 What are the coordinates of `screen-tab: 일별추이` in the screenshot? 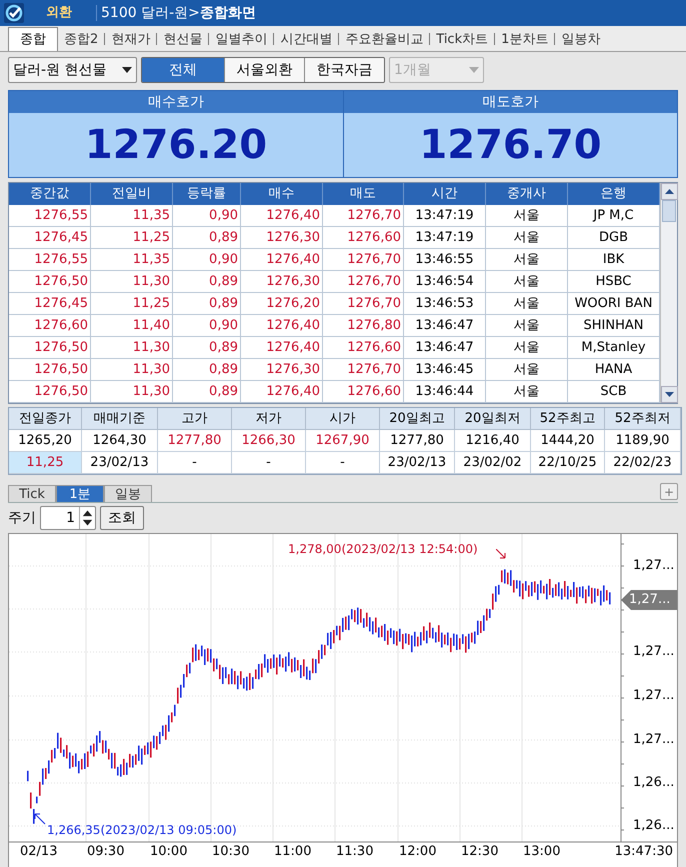 It's located at (241, 40).